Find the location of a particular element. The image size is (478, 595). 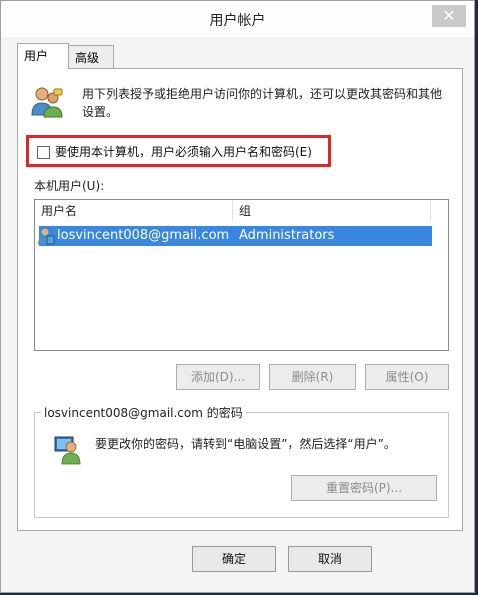

user-monitor-icon is located at coordinates (67, 450).